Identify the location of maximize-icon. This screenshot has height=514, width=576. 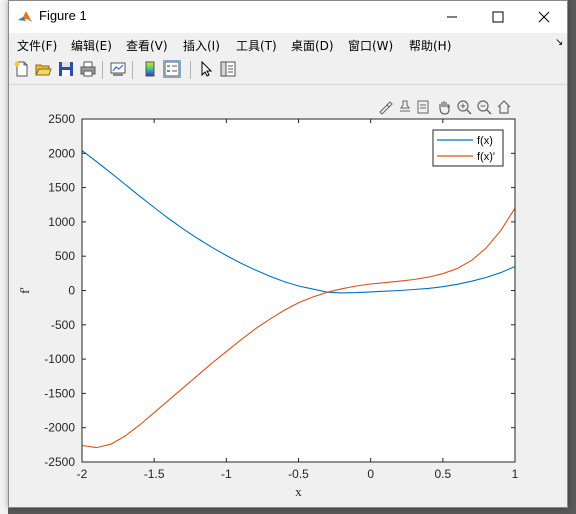
(498, 17).